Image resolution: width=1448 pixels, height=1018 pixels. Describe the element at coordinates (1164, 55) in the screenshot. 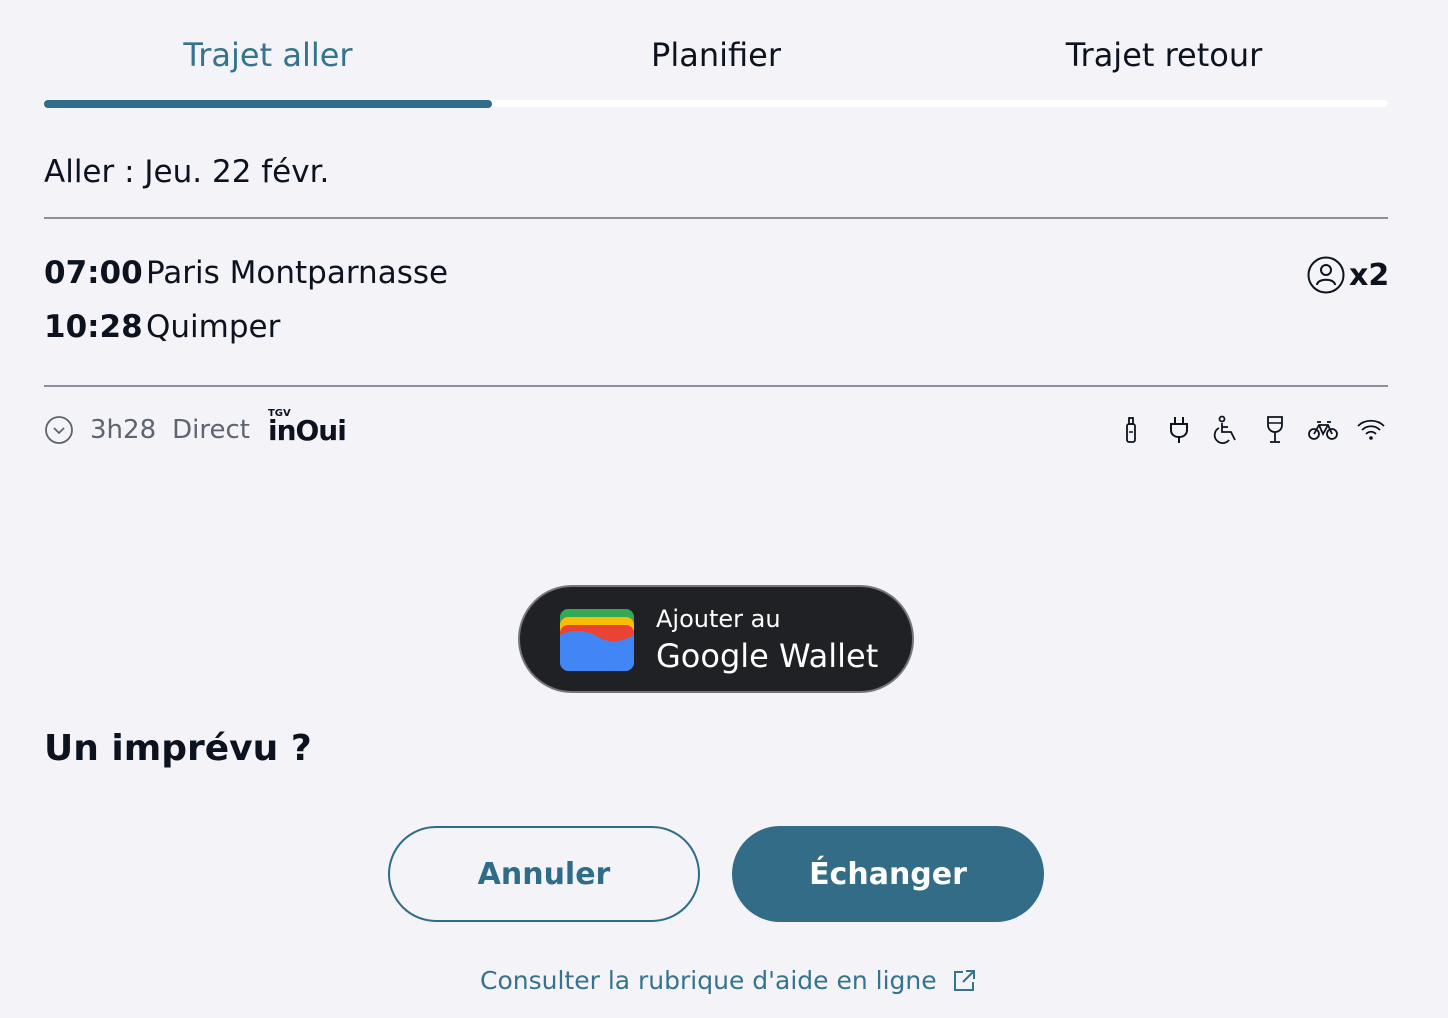

I see `tab-trajet-retour: Trajet retour` at that location.